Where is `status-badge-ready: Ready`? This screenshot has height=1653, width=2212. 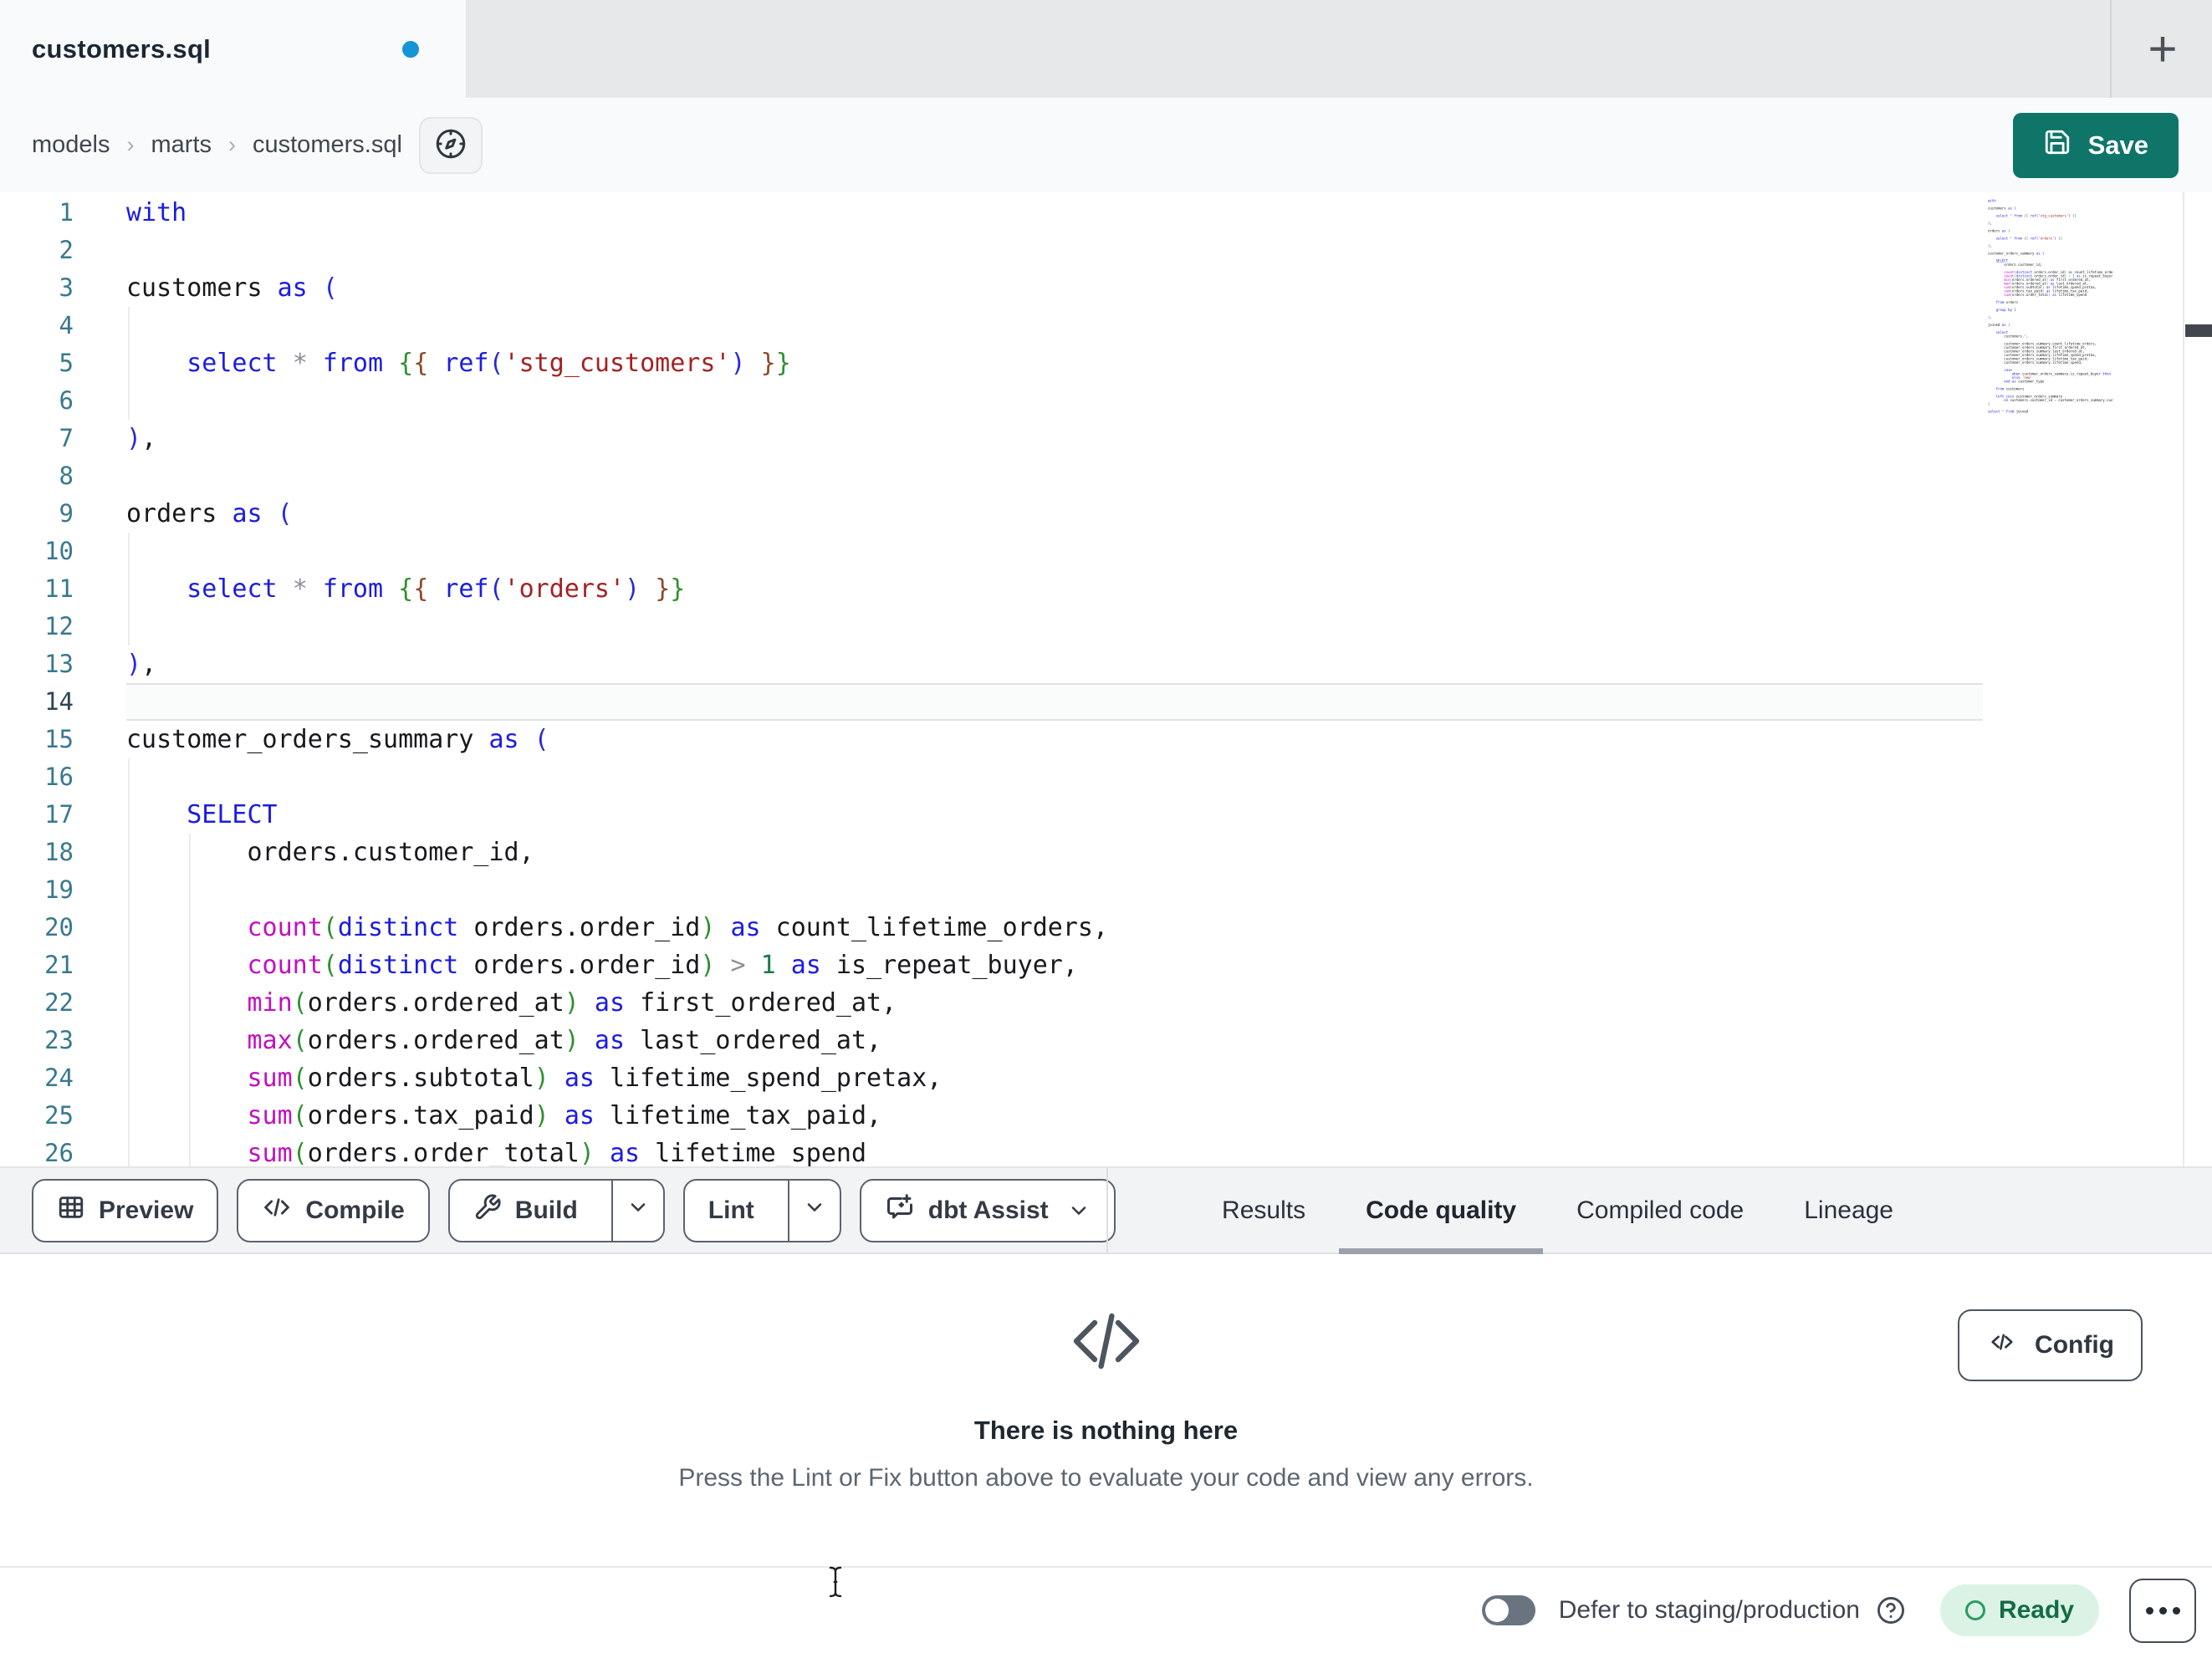
status-badge-ready: Ready is located at coordinates (2019, 1610).